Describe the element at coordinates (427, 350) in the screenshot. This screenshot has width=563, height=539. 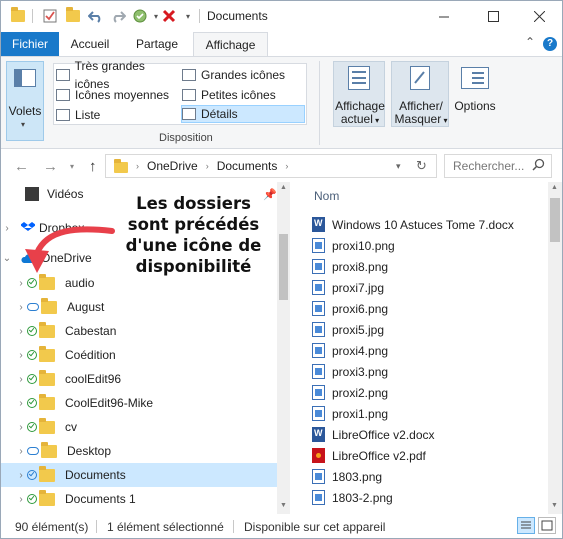
I see `file-row: proxi4.png` at that location.